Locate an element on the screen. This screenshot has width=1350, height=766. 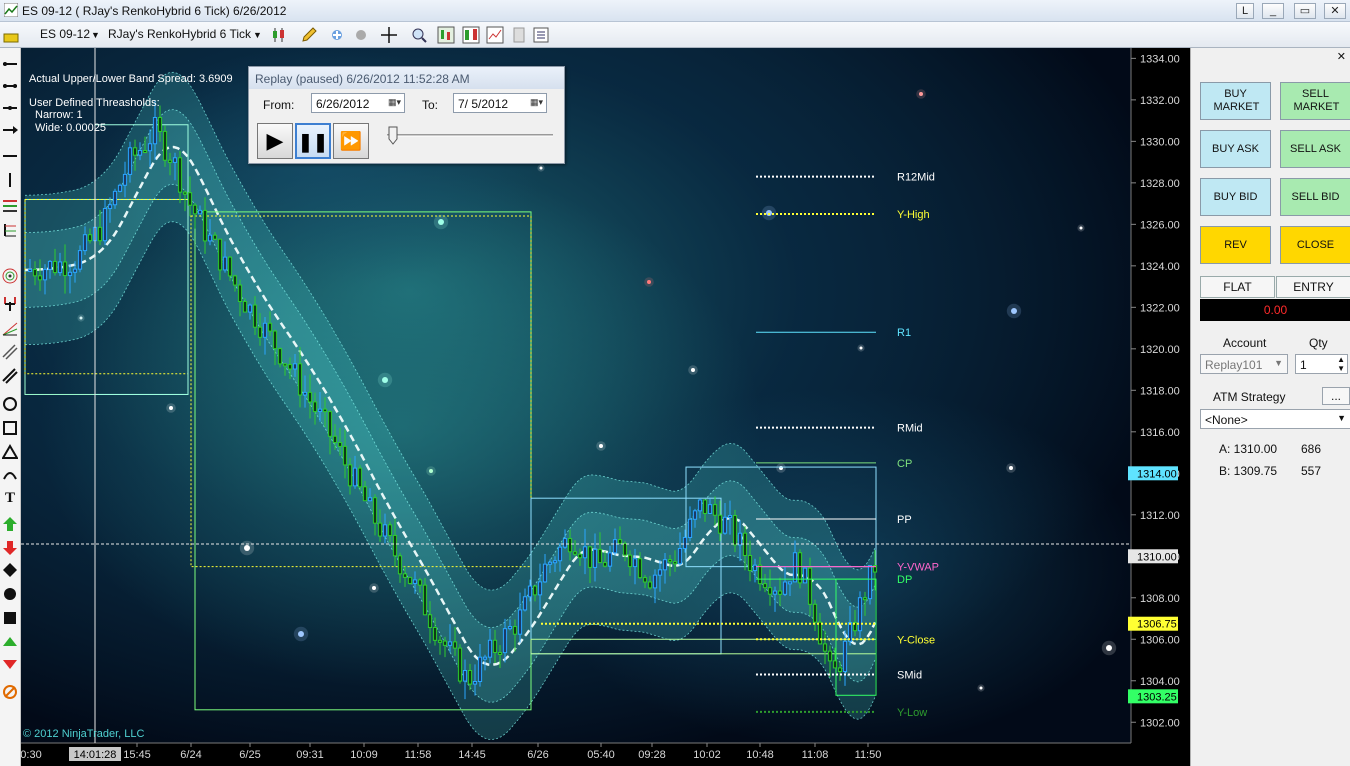
buy-bid-button: BUY BID is located at coordinates (1235, 197).